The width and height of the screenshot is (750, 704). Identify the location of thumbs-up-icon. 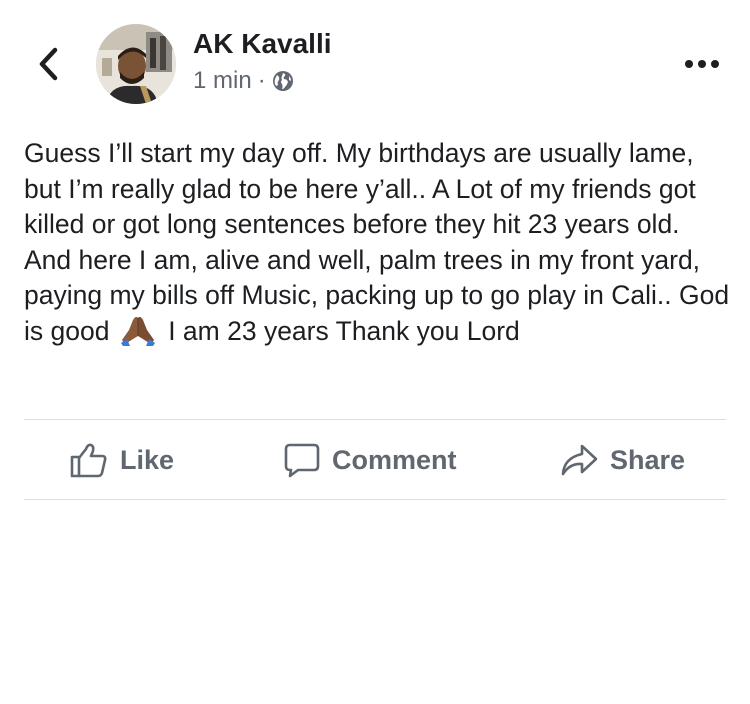
(88, 460).